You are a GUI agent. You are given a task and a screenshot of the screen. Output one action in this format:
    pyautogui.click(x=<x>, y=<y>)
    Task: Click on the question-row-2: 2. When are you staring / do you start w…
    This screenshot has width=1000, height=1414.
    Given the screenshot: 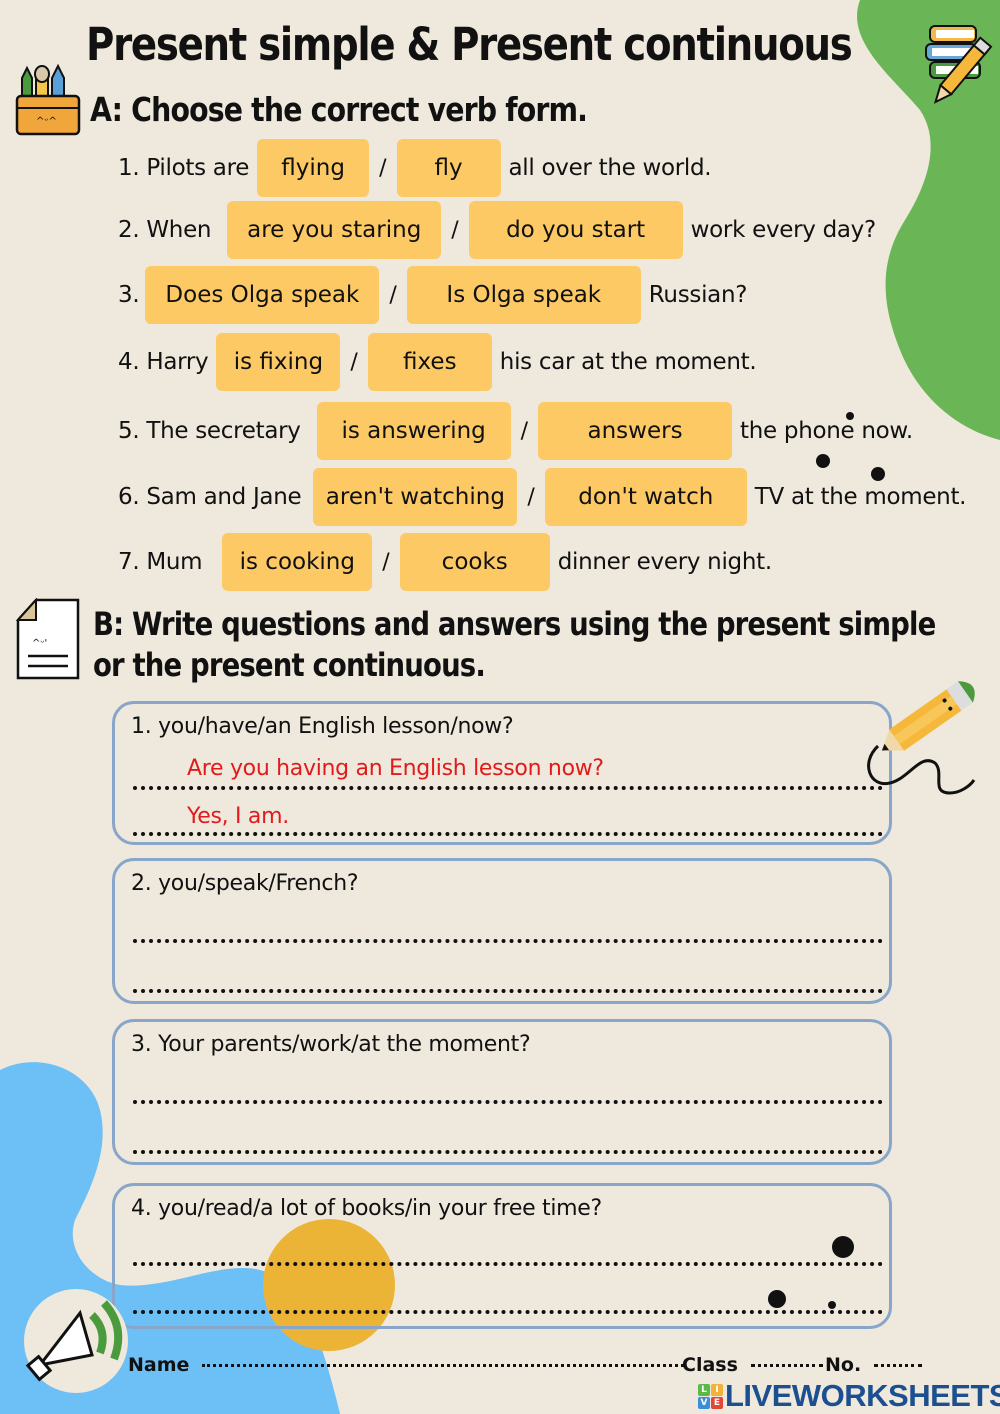 What is the action you would take?
    pyautogui.click(x=497, y=230)
    